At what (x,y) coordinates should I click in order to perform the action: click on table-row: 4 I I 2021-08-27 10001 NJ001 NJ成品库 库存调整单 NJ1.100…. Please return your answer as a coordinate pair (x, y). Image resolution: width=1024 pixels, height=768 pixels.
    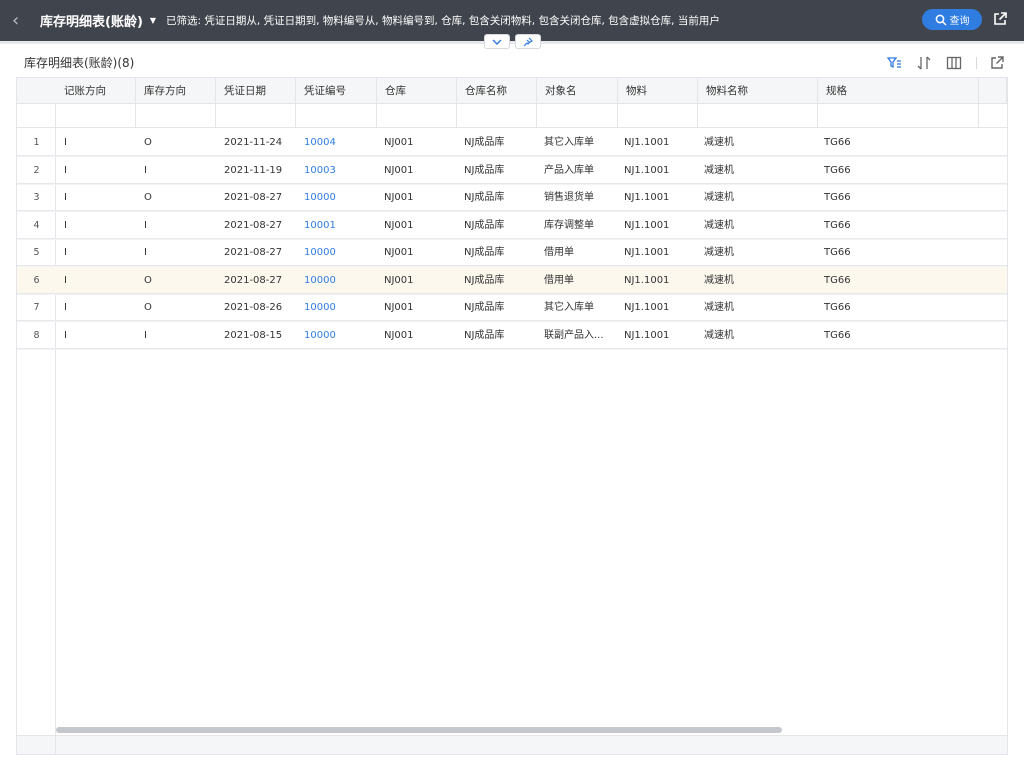
    Looking at the image, I should click on (512, 225).